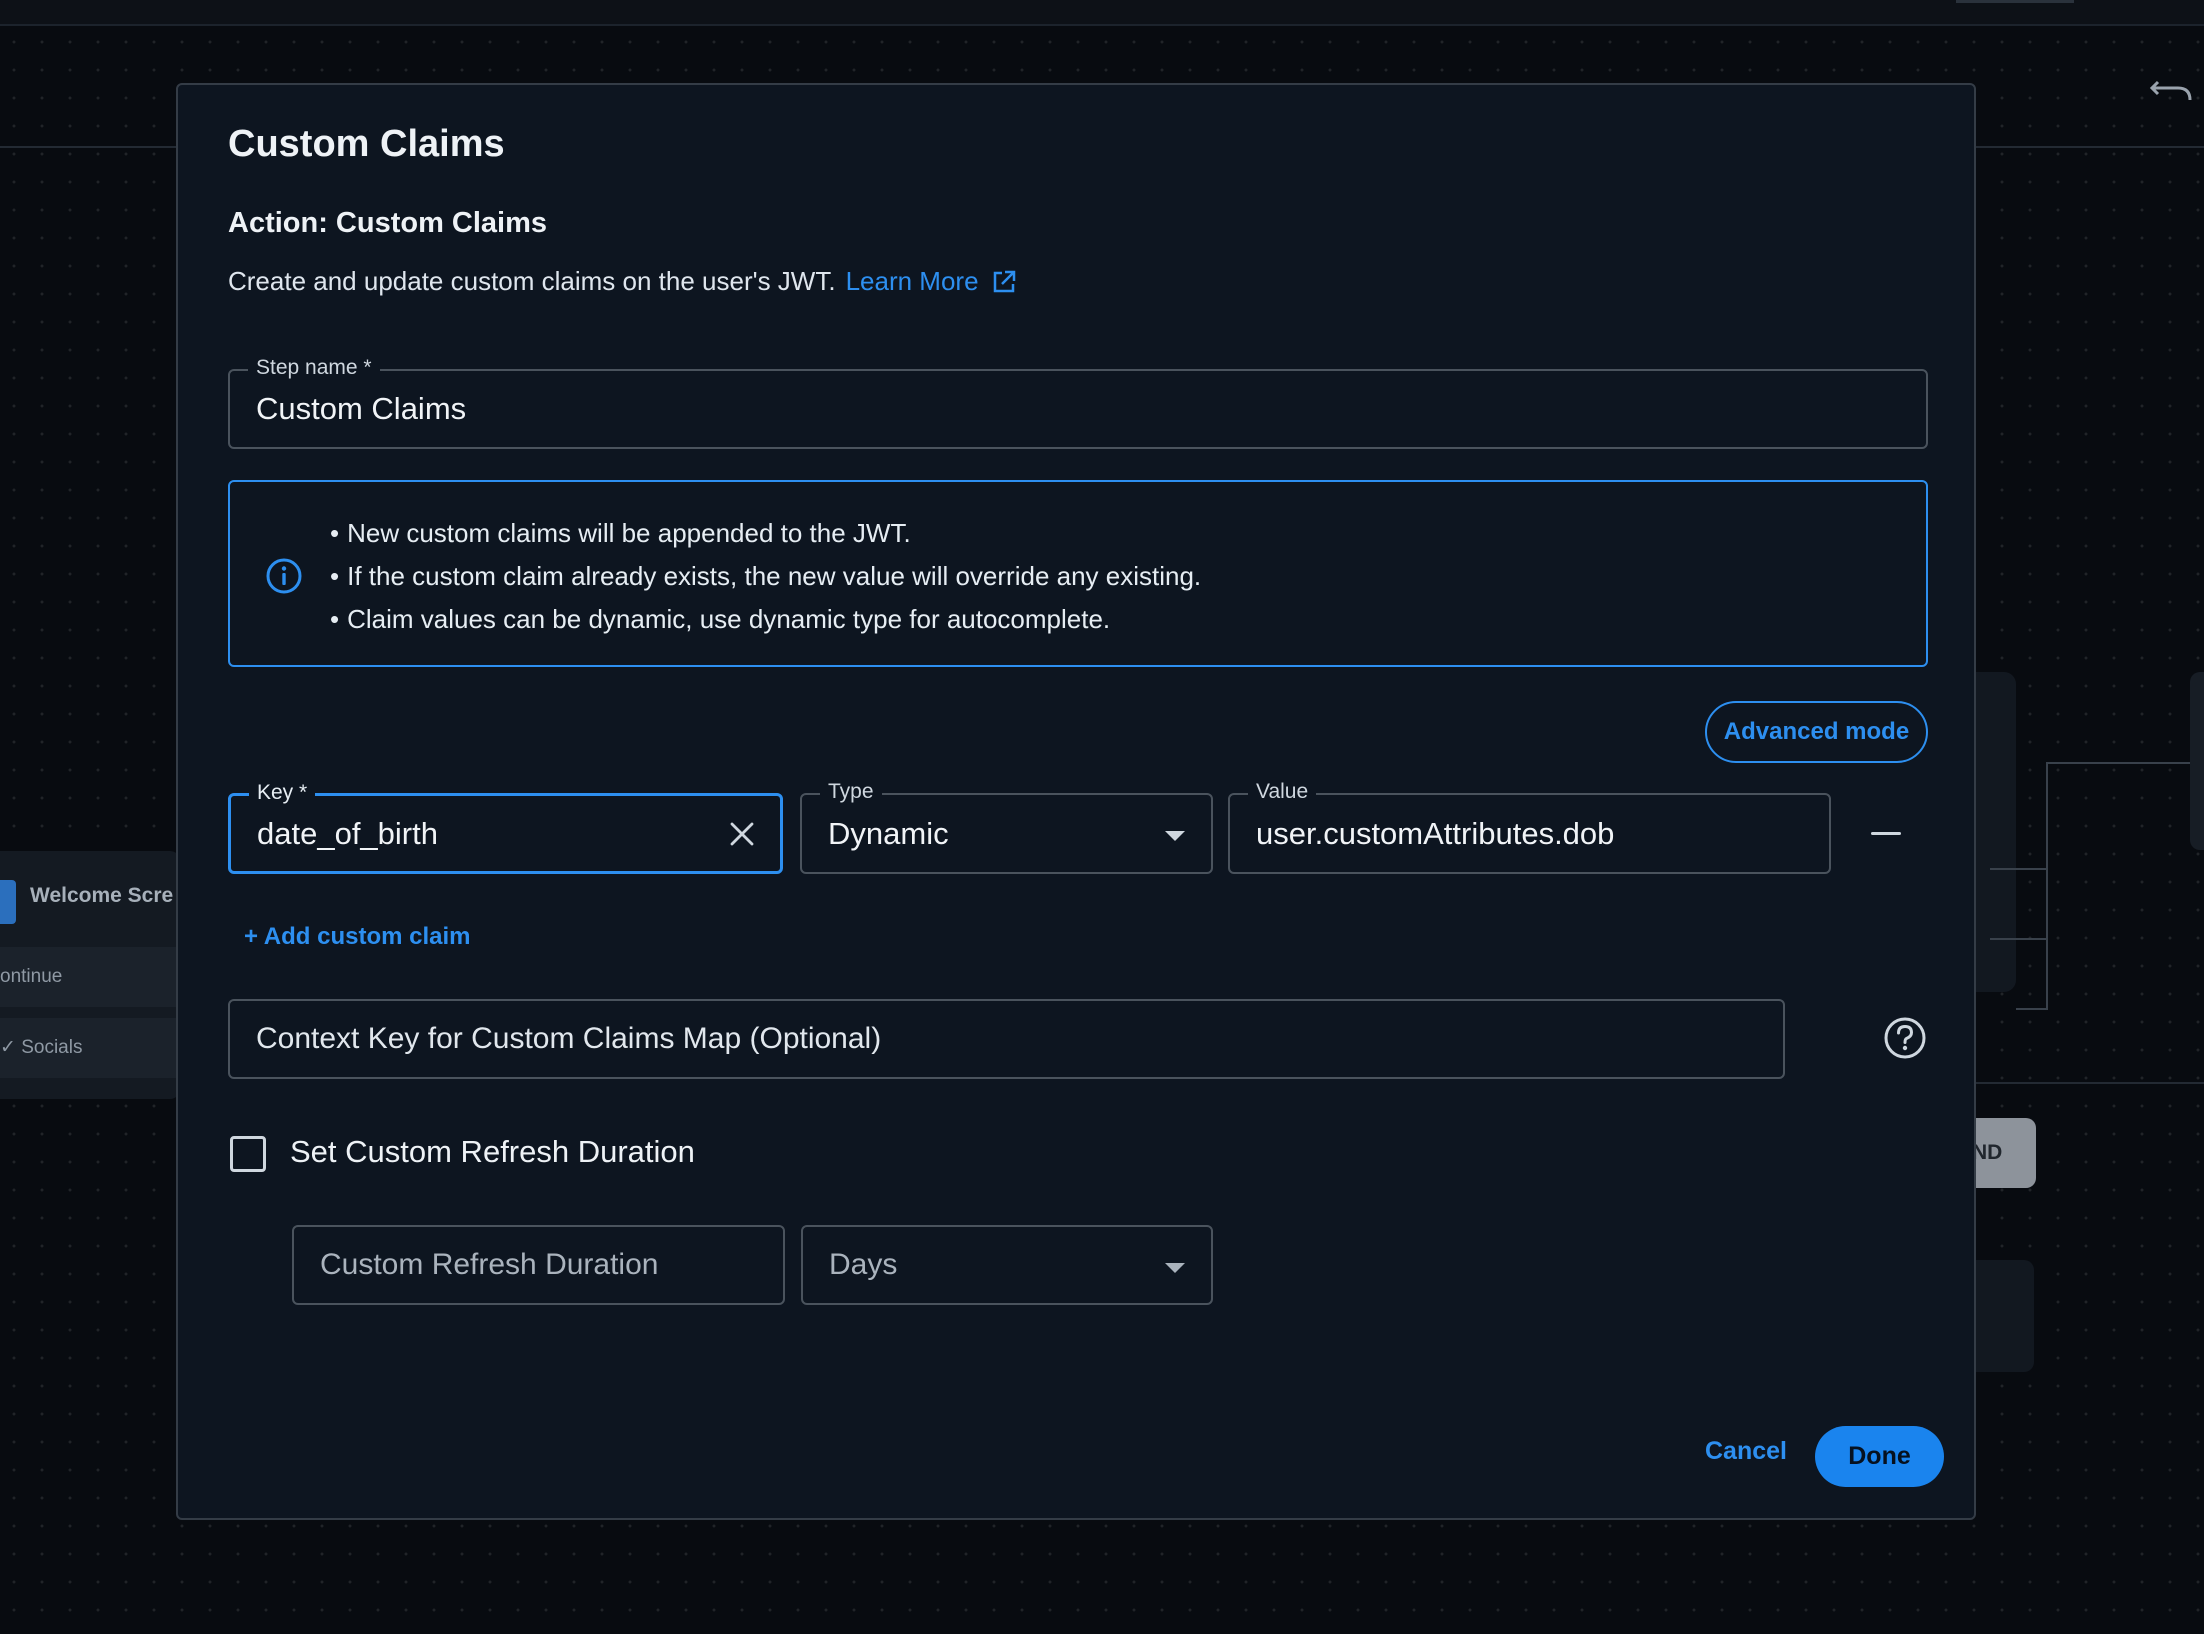 The image size is (2204, 1634). I want to click on help-icon, so click(1905, 1038).